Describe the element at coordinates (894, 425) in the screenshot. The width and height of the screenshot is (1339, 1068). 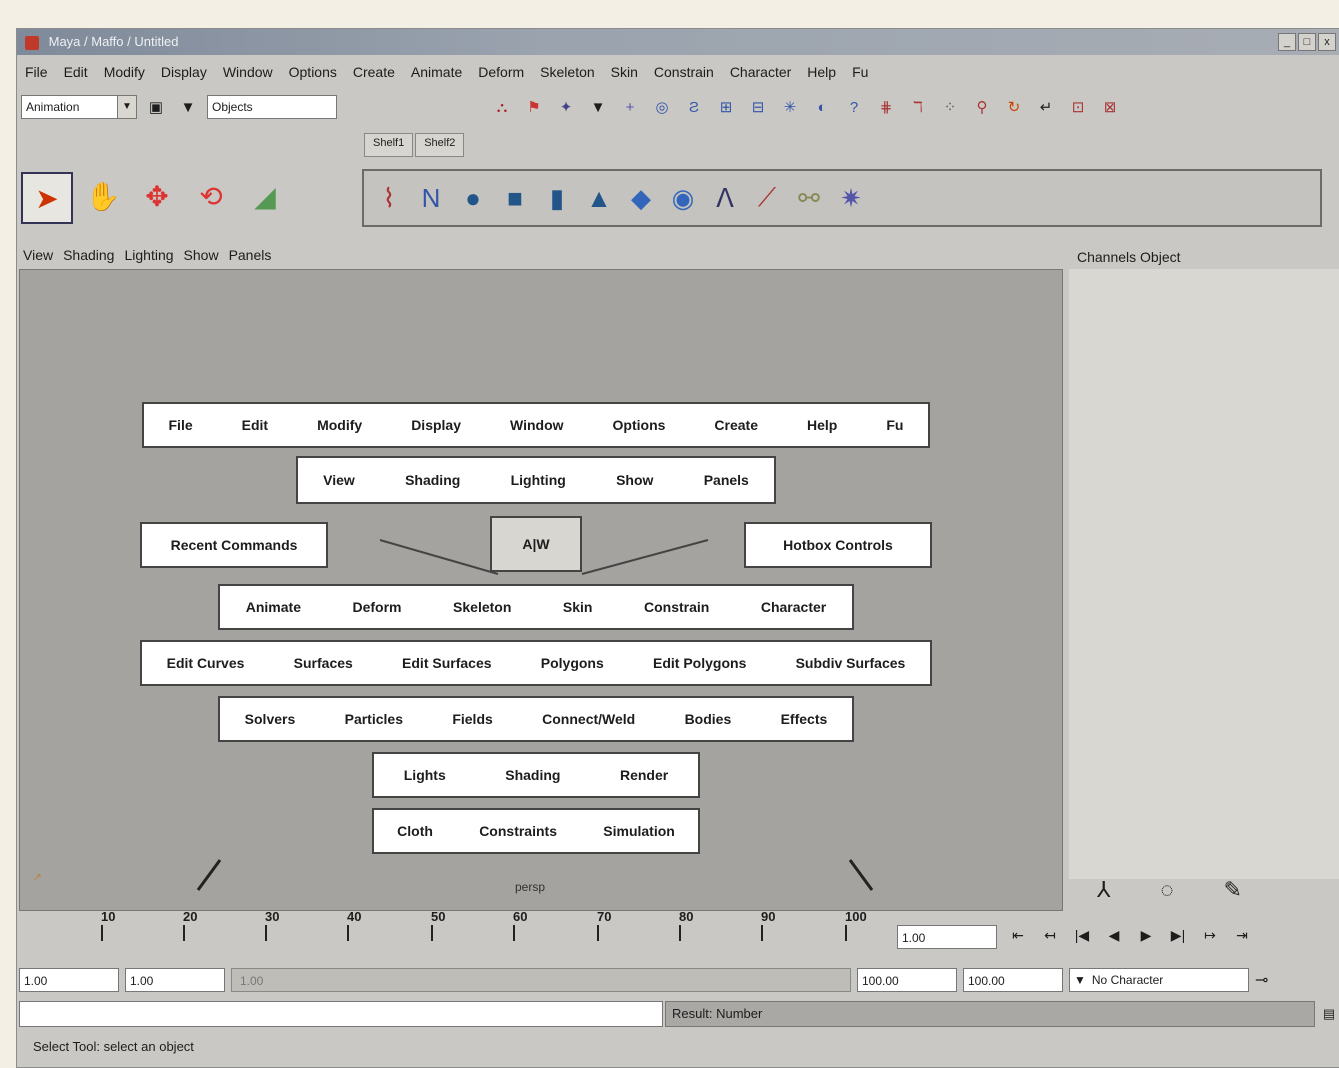
I see `hotbox-item-fu: Fu` at that location.